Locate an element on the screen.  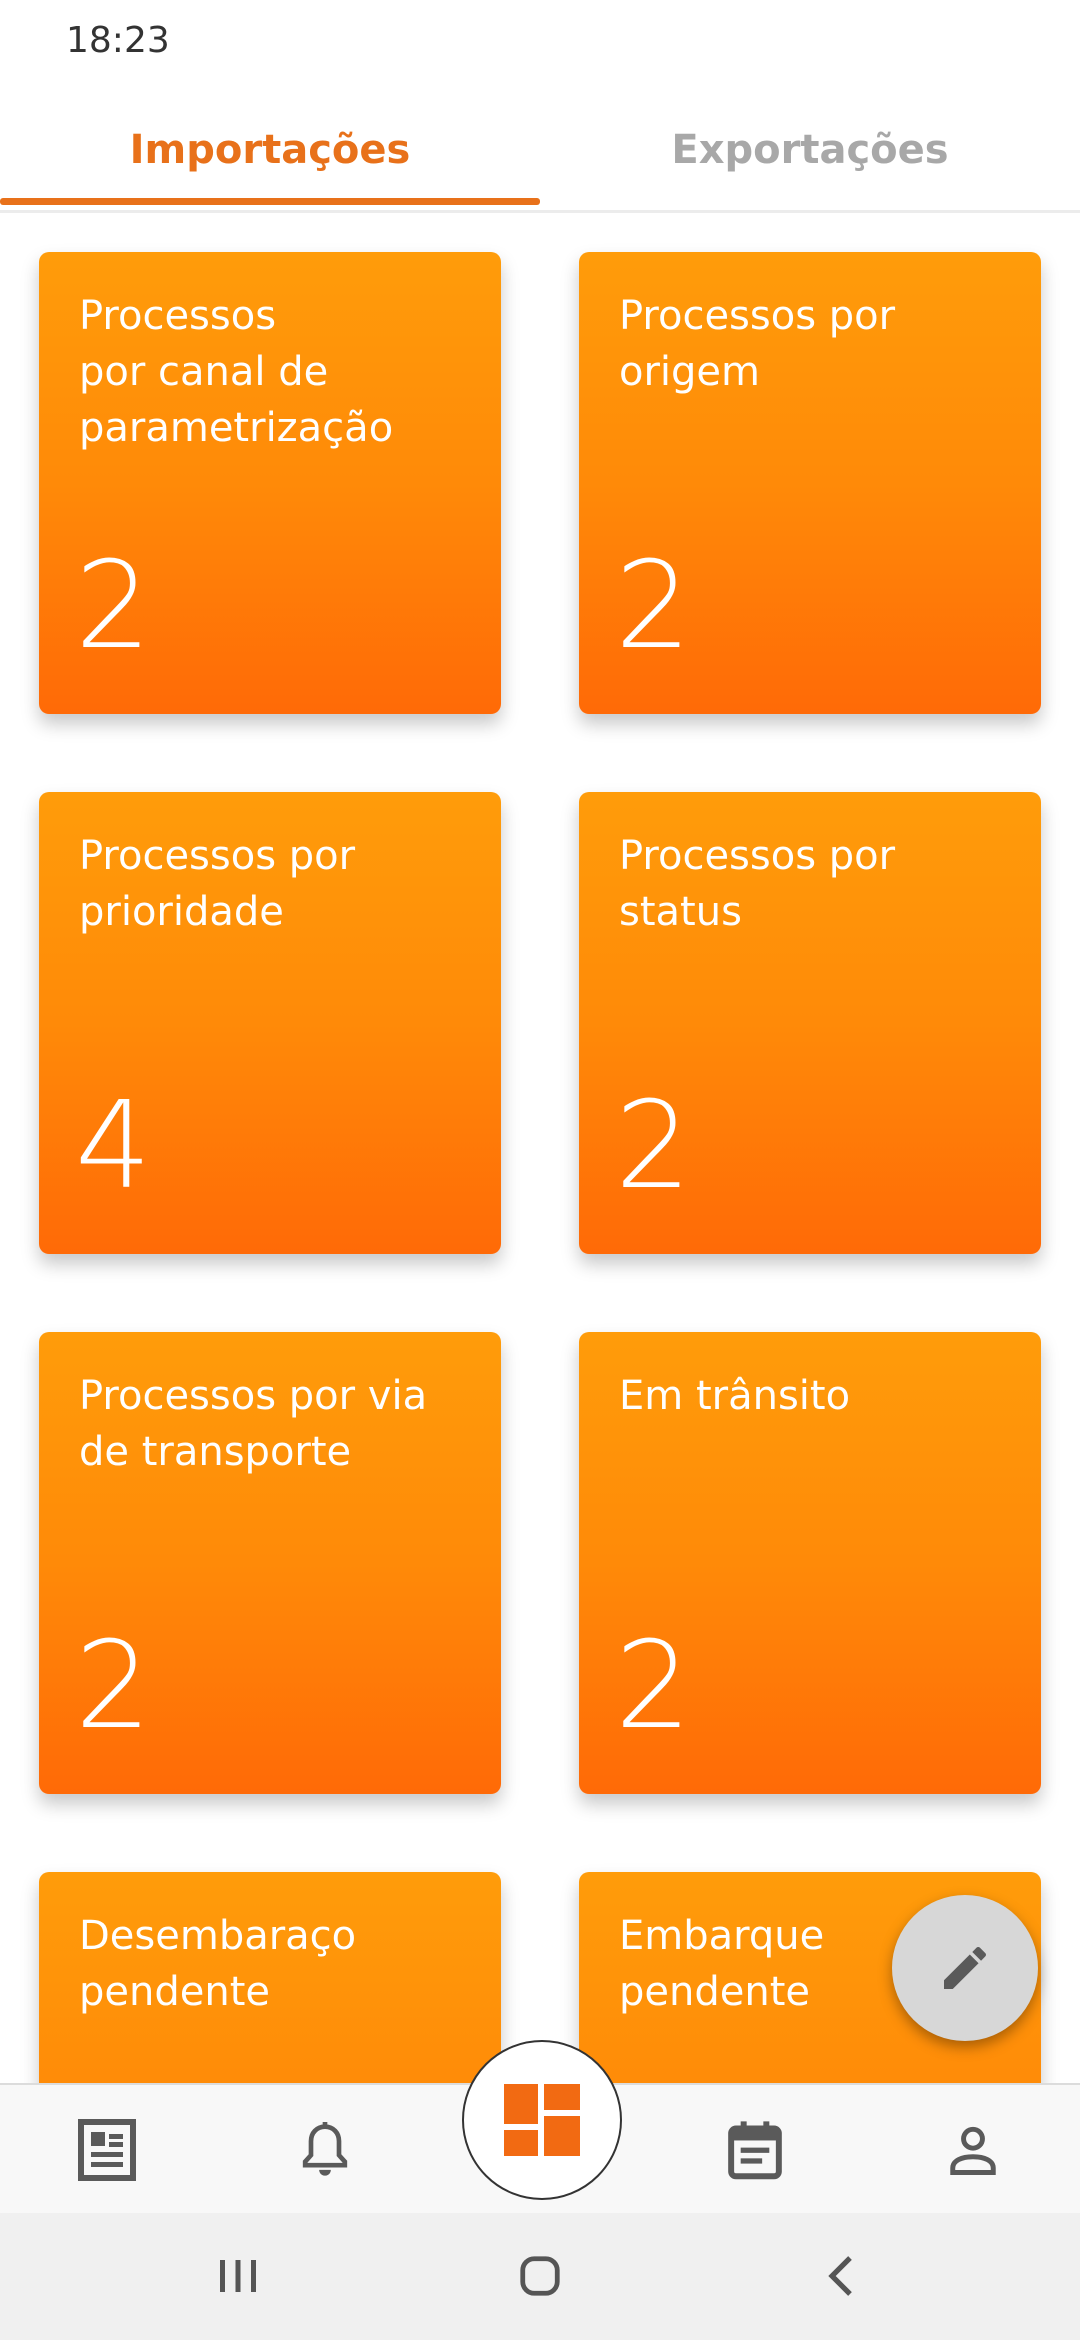
card-processos-via-transporte: Processos por via de transporte 2 is located at coordinates (270, 1563).